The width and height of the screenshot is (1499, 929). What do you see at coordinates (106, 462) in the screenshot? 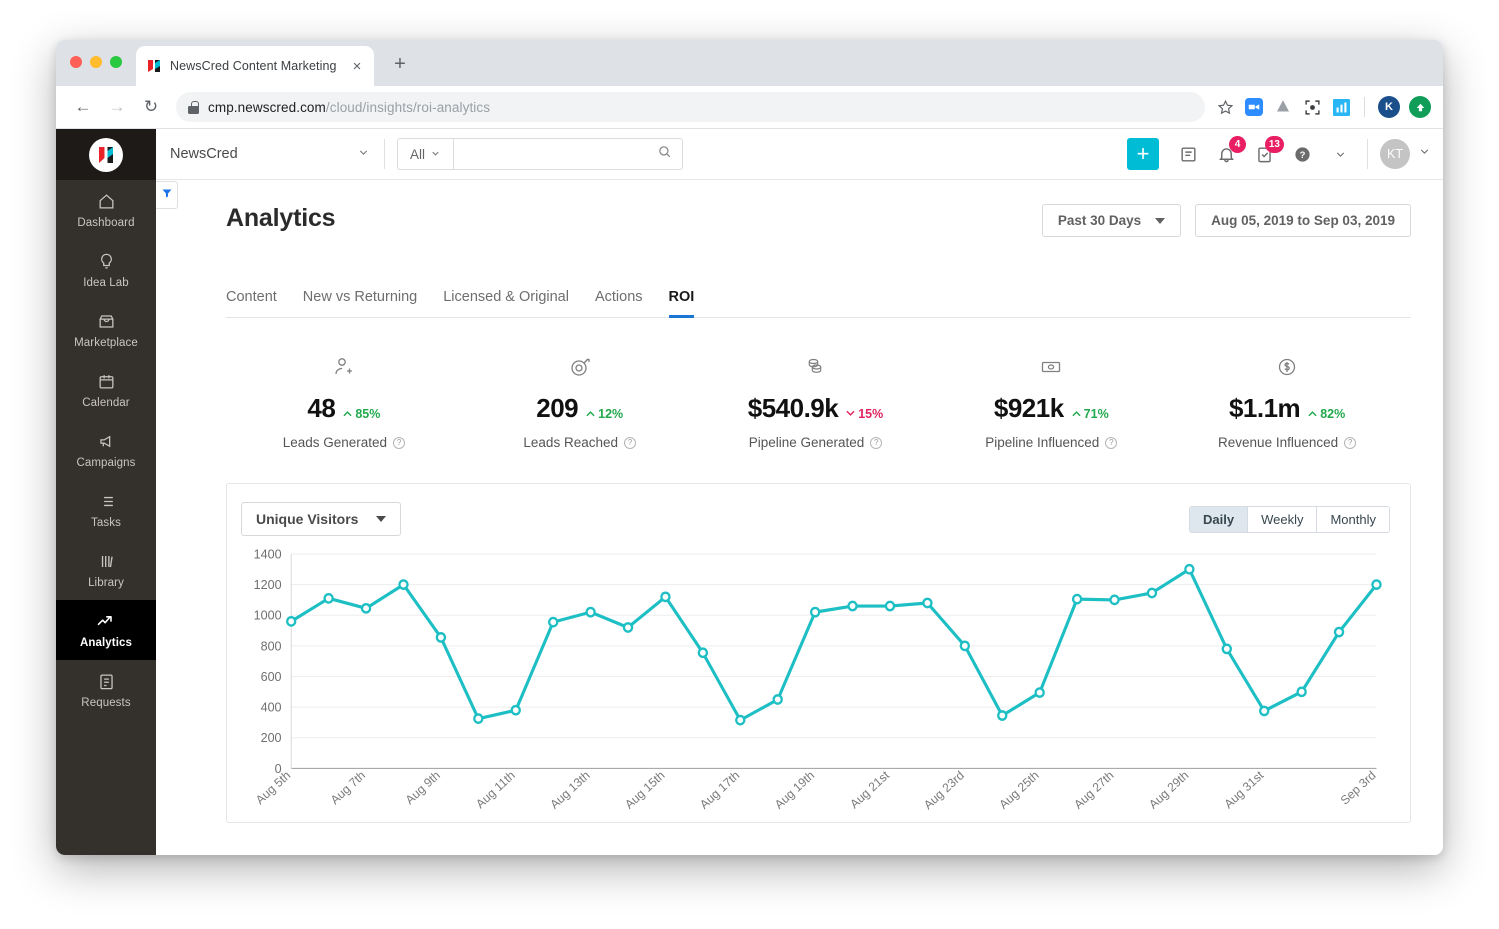
I see `sidebar-label: Campaigns` at bounding box center [106, 462].